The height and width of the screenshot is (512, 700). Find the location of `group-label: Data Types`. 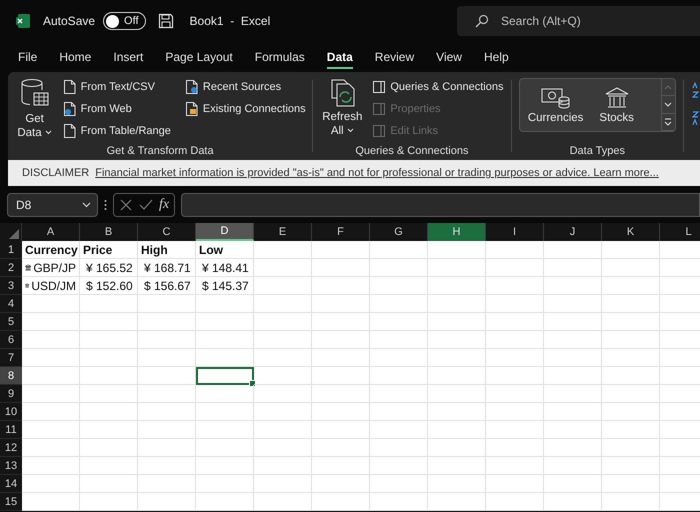

group-label: Data Types is located at coordinates (598, 151).